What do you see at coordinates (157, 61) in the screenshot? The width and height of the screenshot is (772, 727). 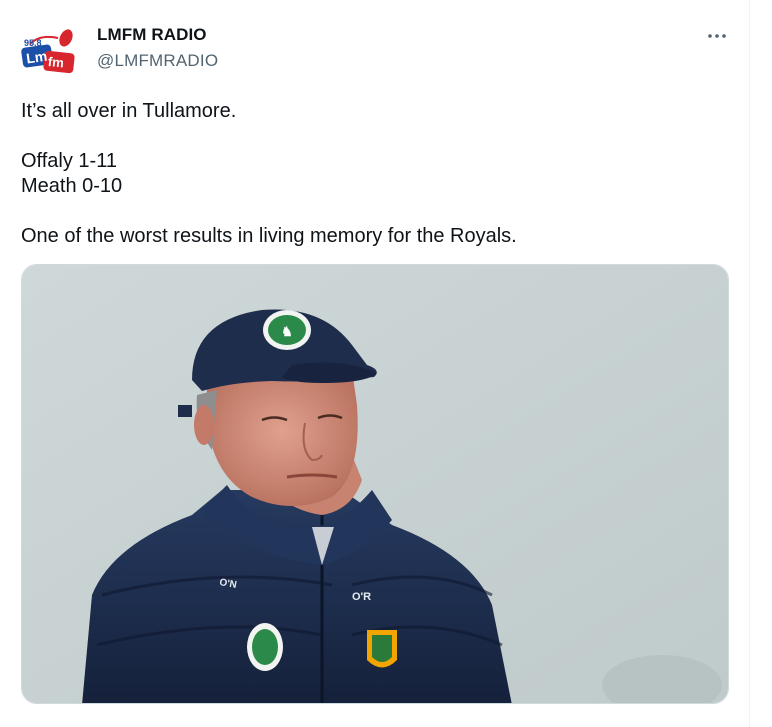 I see `author-handle: @LMFMRADIO` at bounding box center [157, 61].